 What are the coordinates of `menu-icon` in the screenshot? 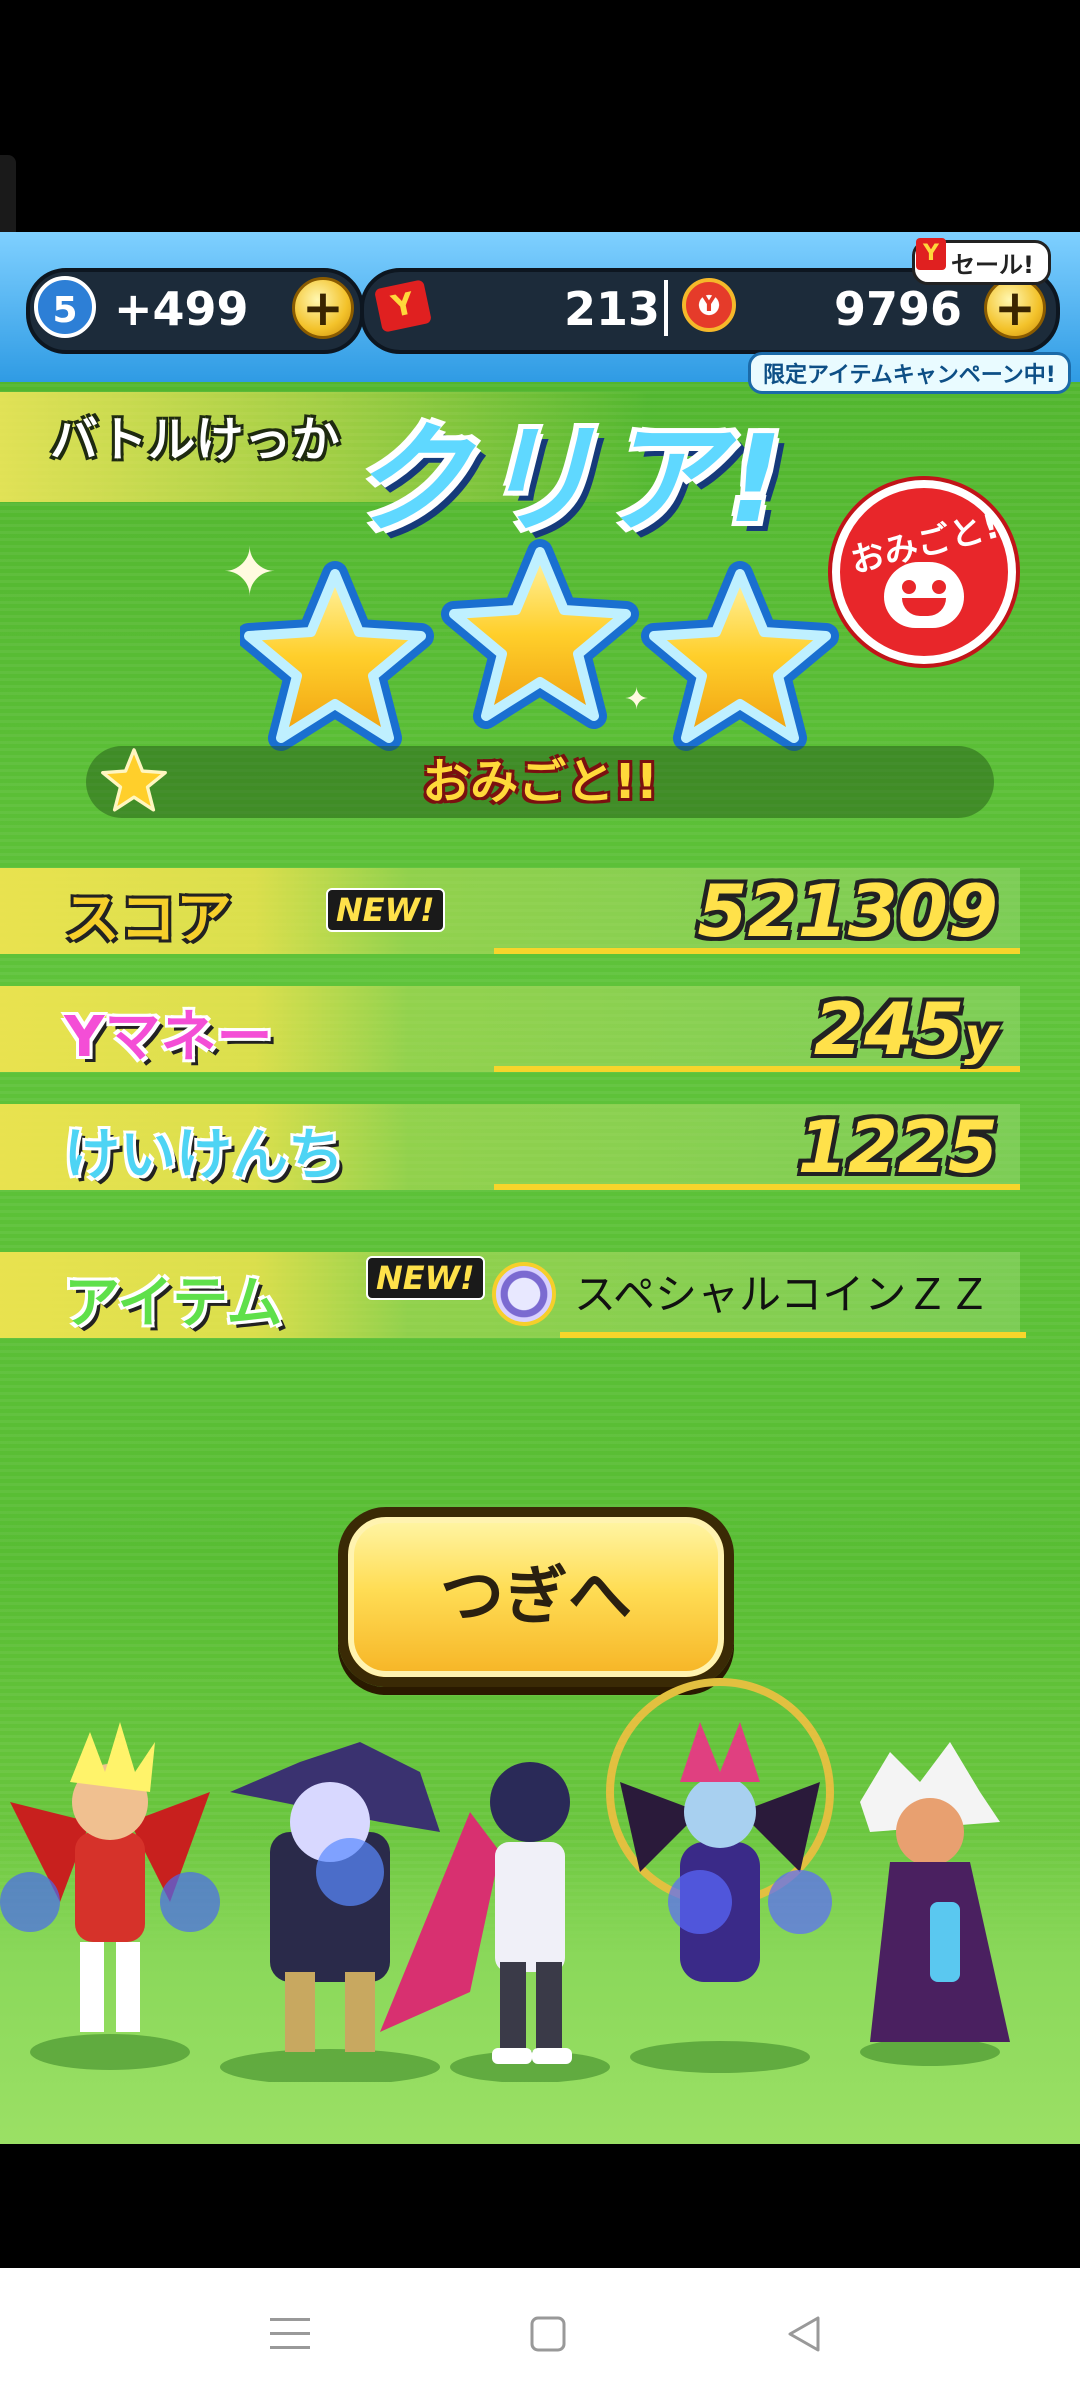 It's located at (290, 2333).